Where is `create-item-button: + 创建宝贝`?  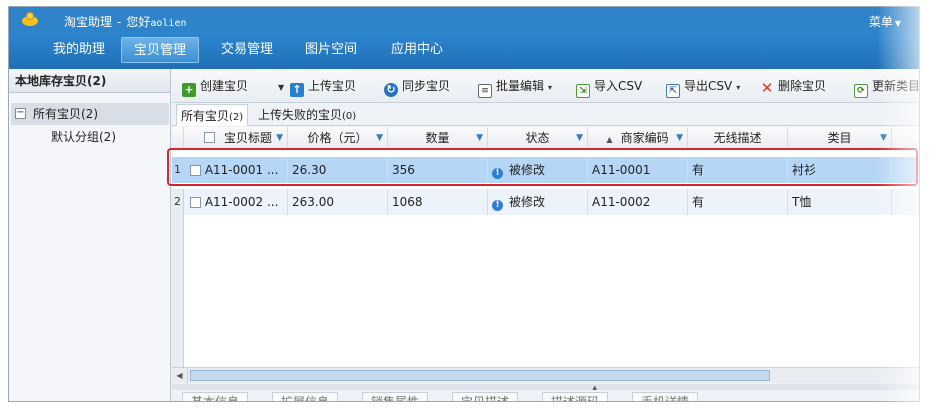 create-item-button: + 创建宝贝 is located at coordinates (215, 87).